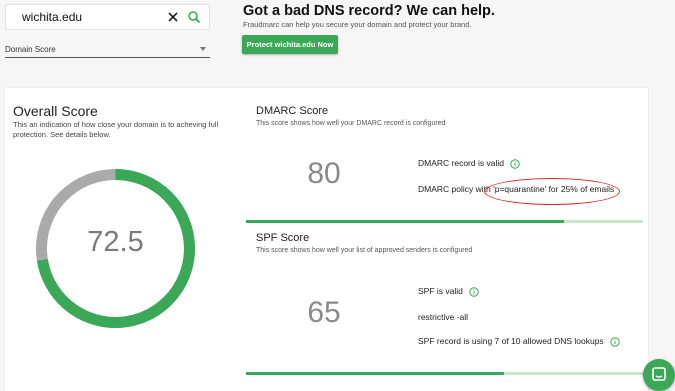 This screenshot has width=675, height=391. Describe the element at coordinates (440, 291) in the screenshot. I see `spf-valid-text: SPF is valid` at that location.